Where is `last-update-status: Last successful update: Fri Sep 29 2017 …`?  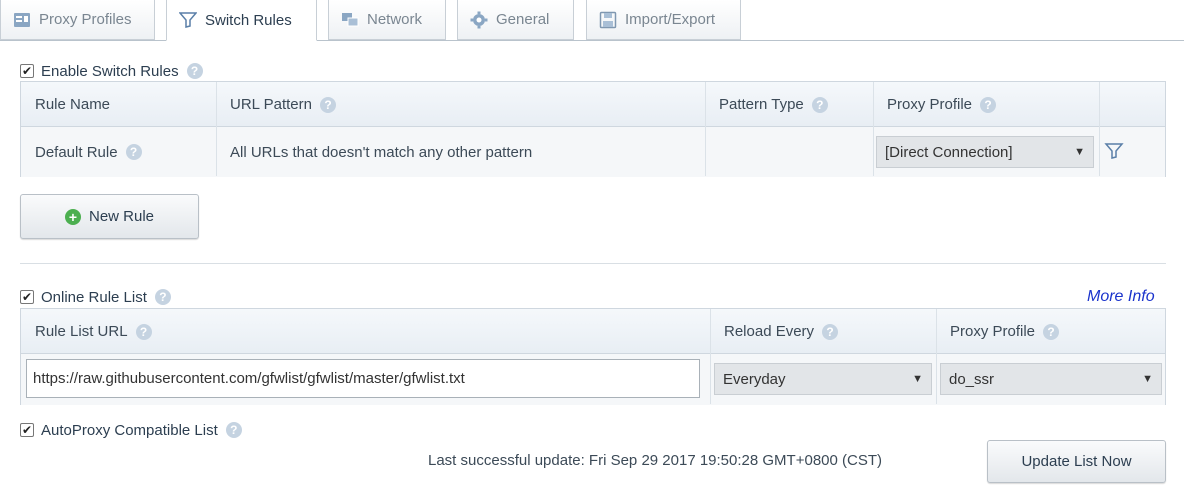 last-update-status: Last successful update: Fri Sep 29 2017 … is located at coordinates (655, 460).